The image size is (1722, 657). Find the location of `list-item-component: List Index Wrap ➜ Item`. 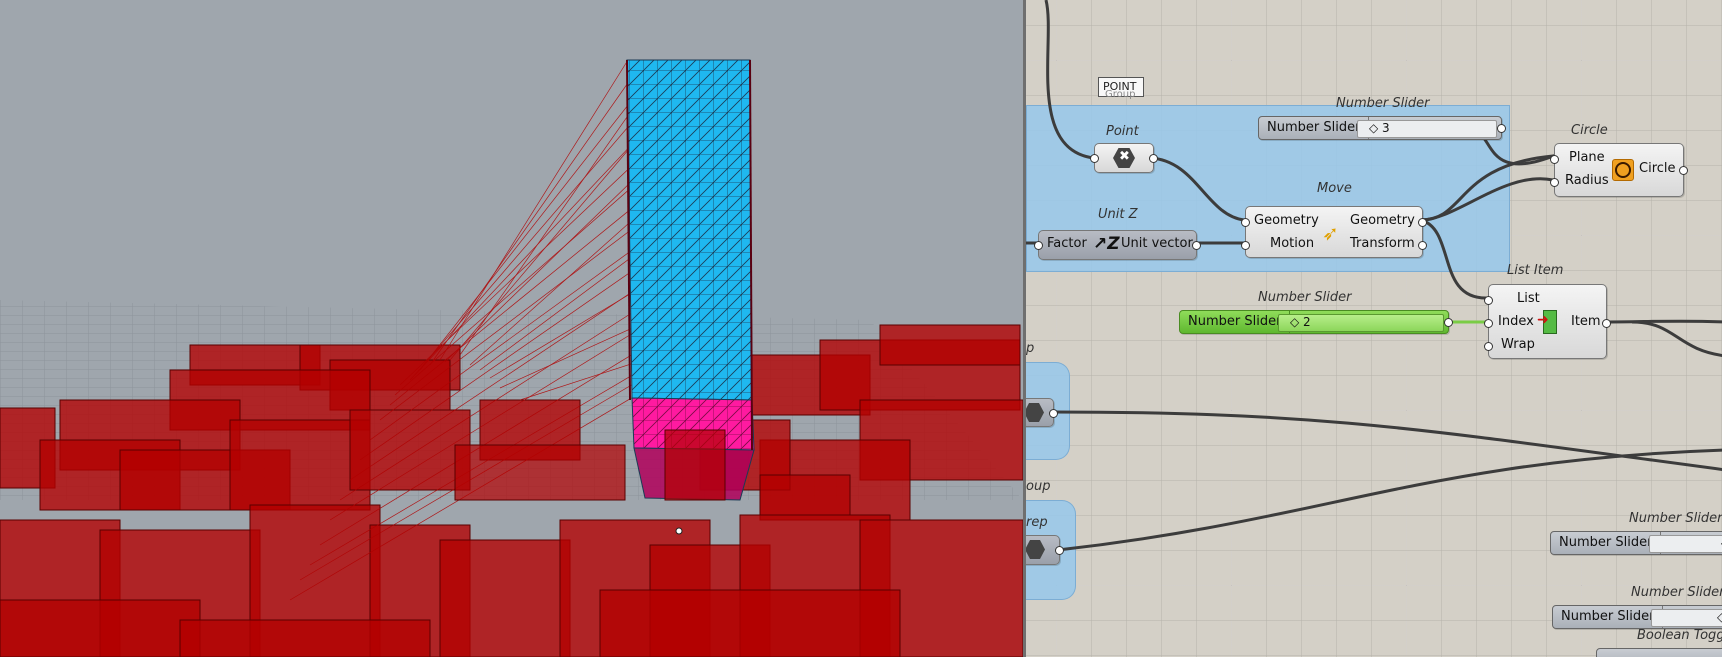

list-item-component: List Index Wrap ➜ Item is located at coordinates (1547, 321).